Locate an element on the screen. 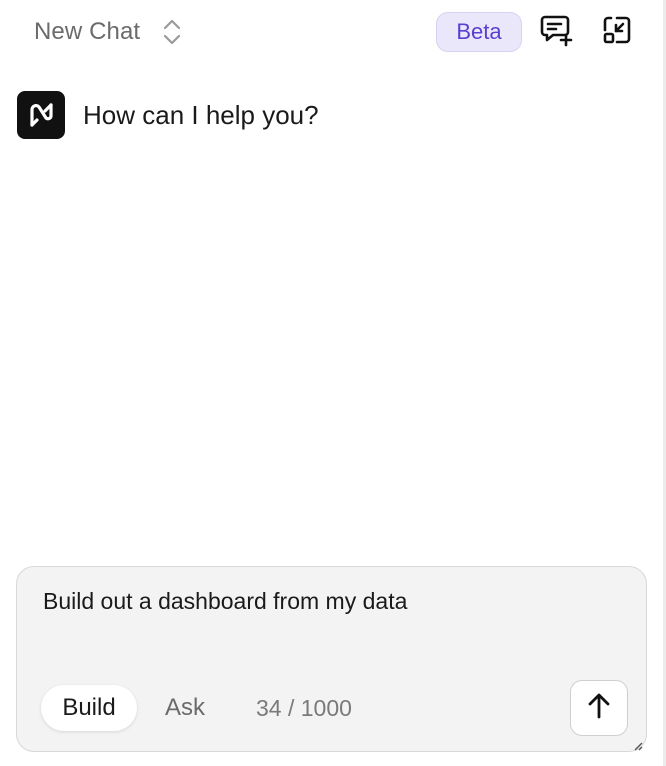  arrow-up-icon is located at coordinates (599, 708).